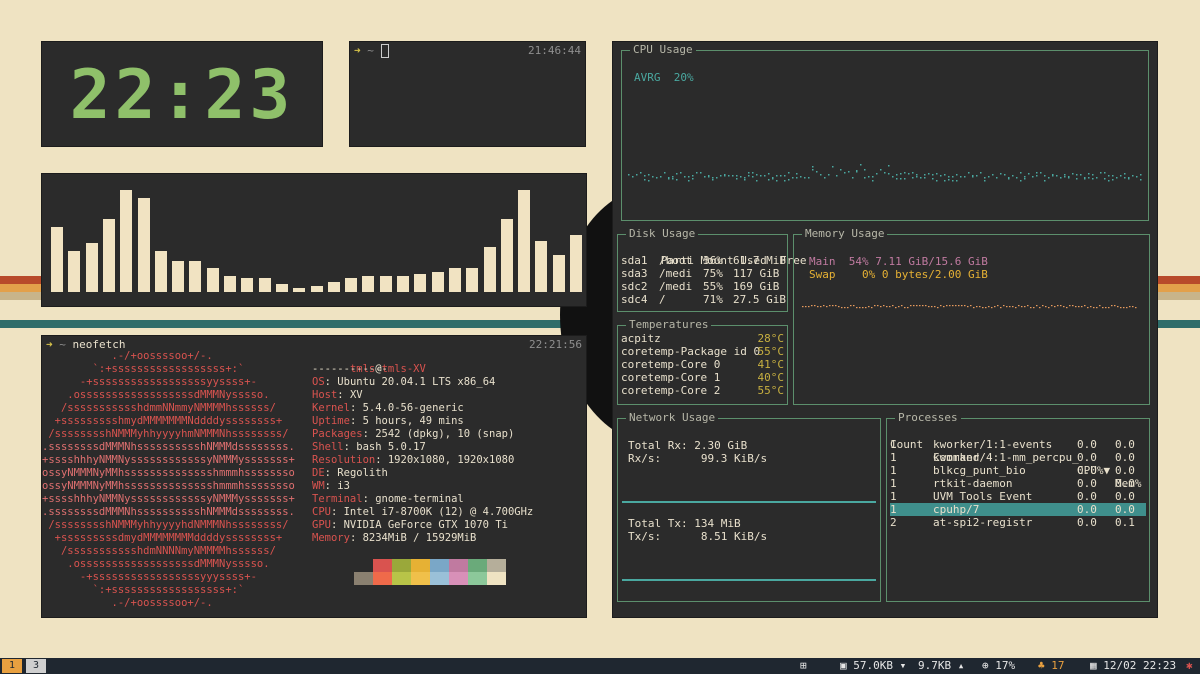 The width and height of the screenshot is (1200, 674). Describe the element at coordinates (406, 408) in the screenshot. I see `info-value: : 5.4.0-56-generic` at that location.